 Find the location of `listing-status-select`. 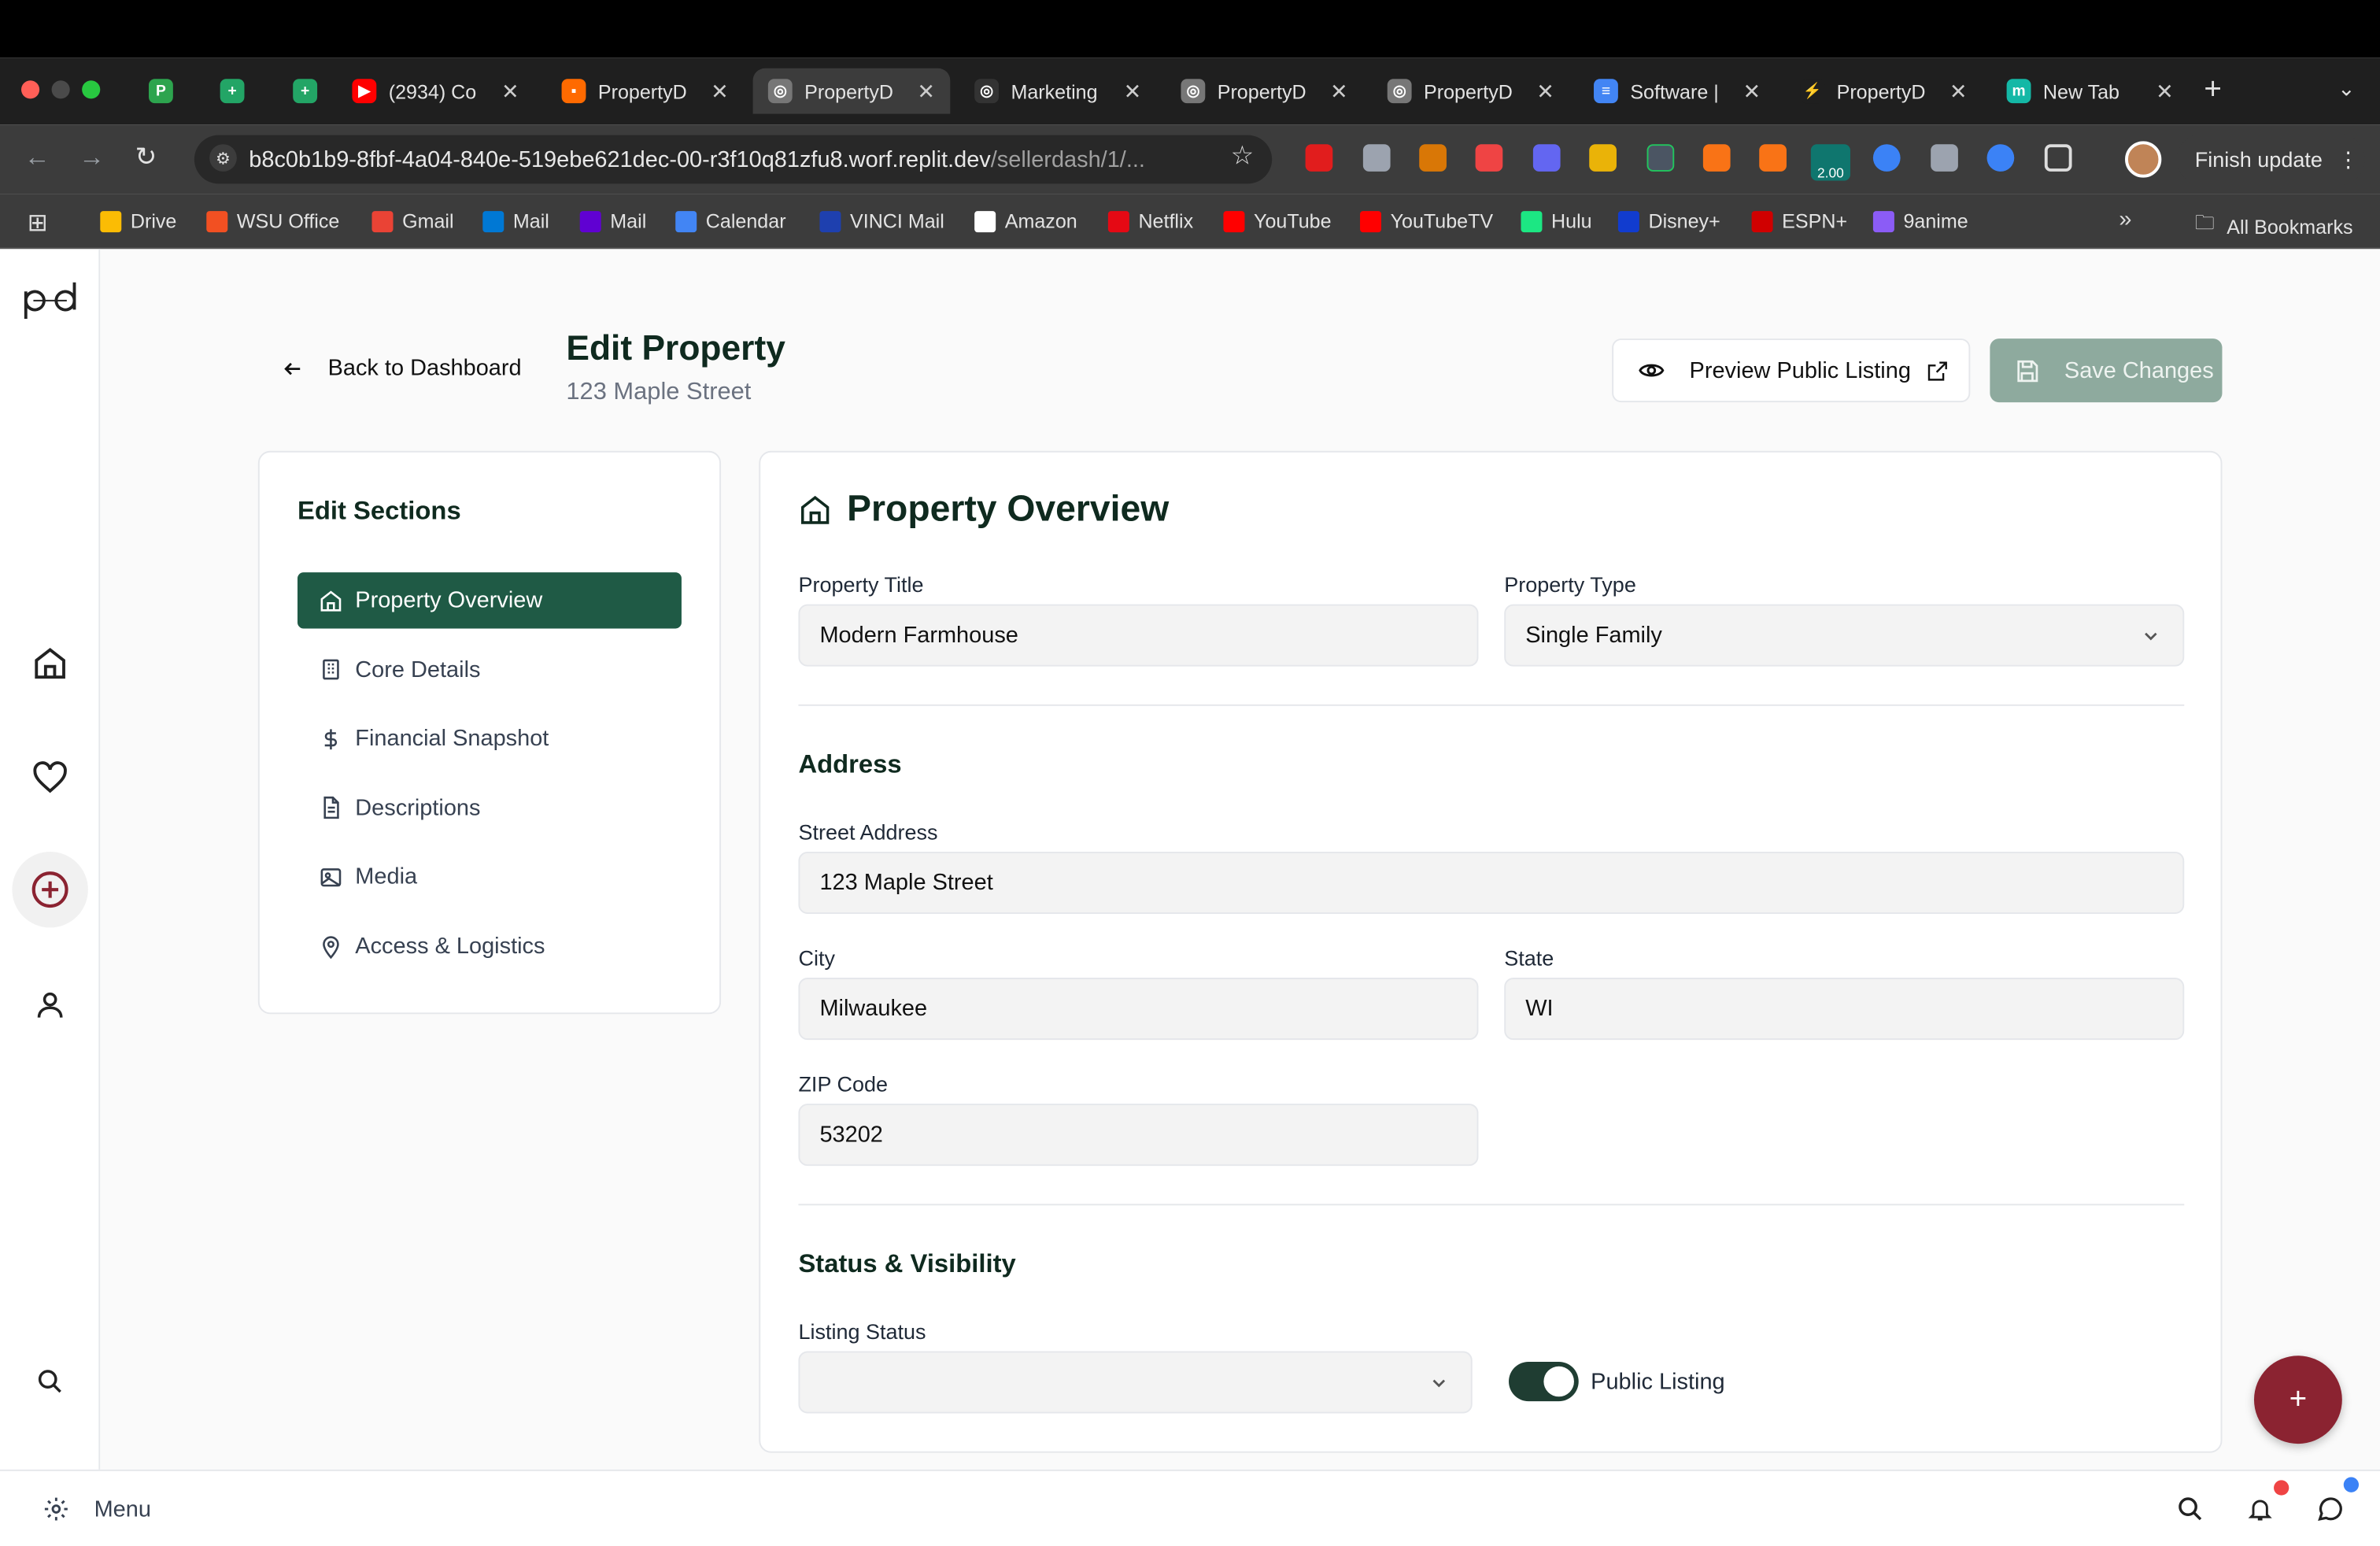

listing-status-select is located at coordinates (1135, 1382).